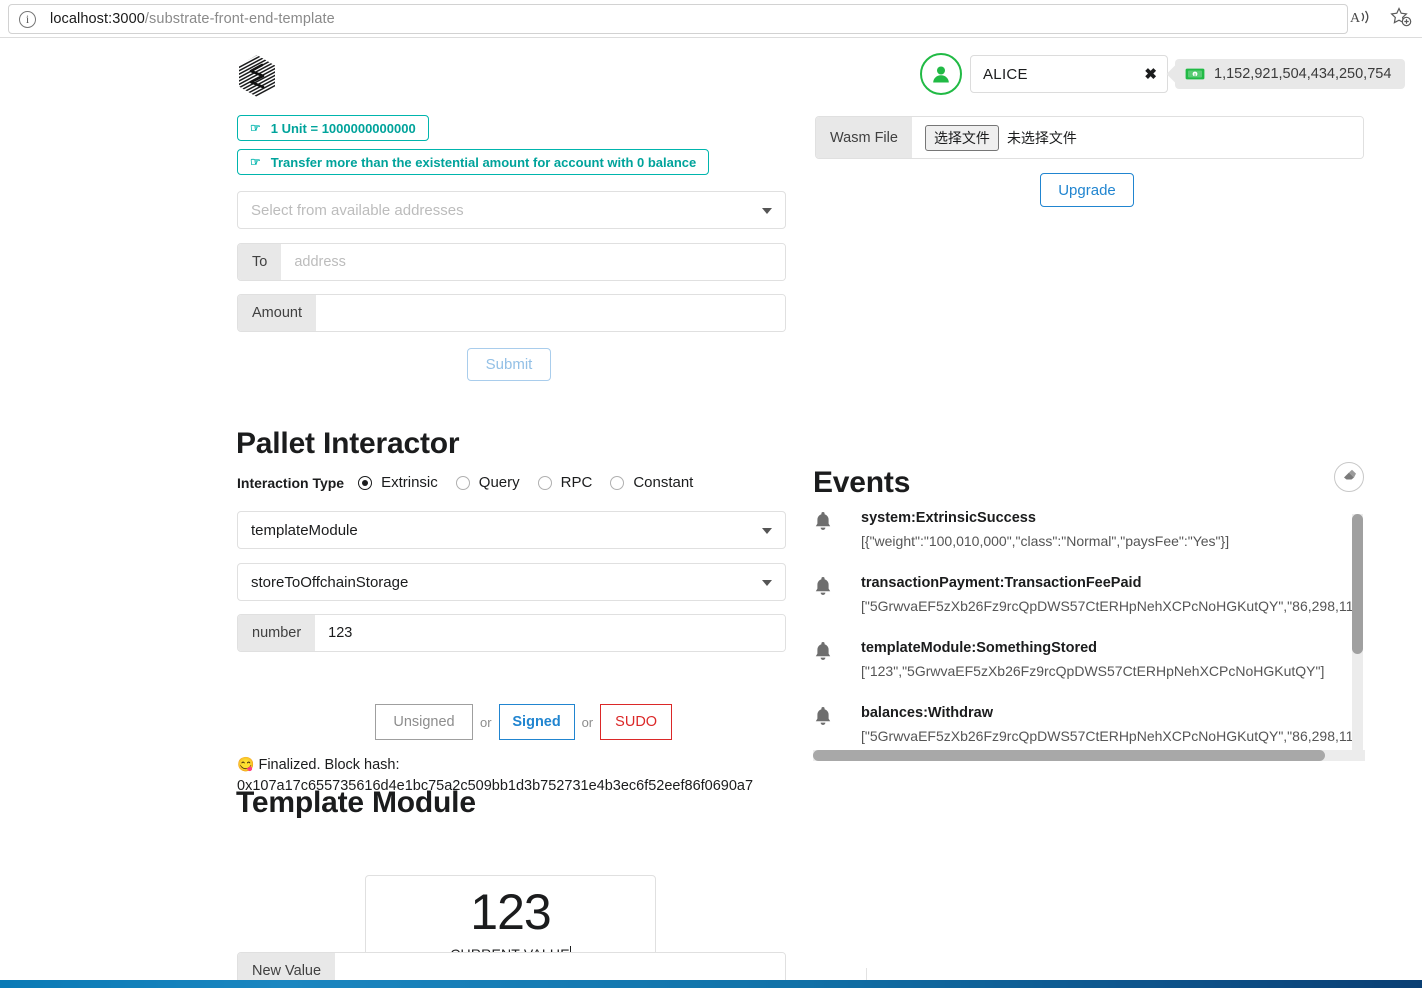  What do you see at coordinates (979, 648) in the screenshot?
I see `event-name: templateModule:SomethingStored` at bounding box center [979, 648].